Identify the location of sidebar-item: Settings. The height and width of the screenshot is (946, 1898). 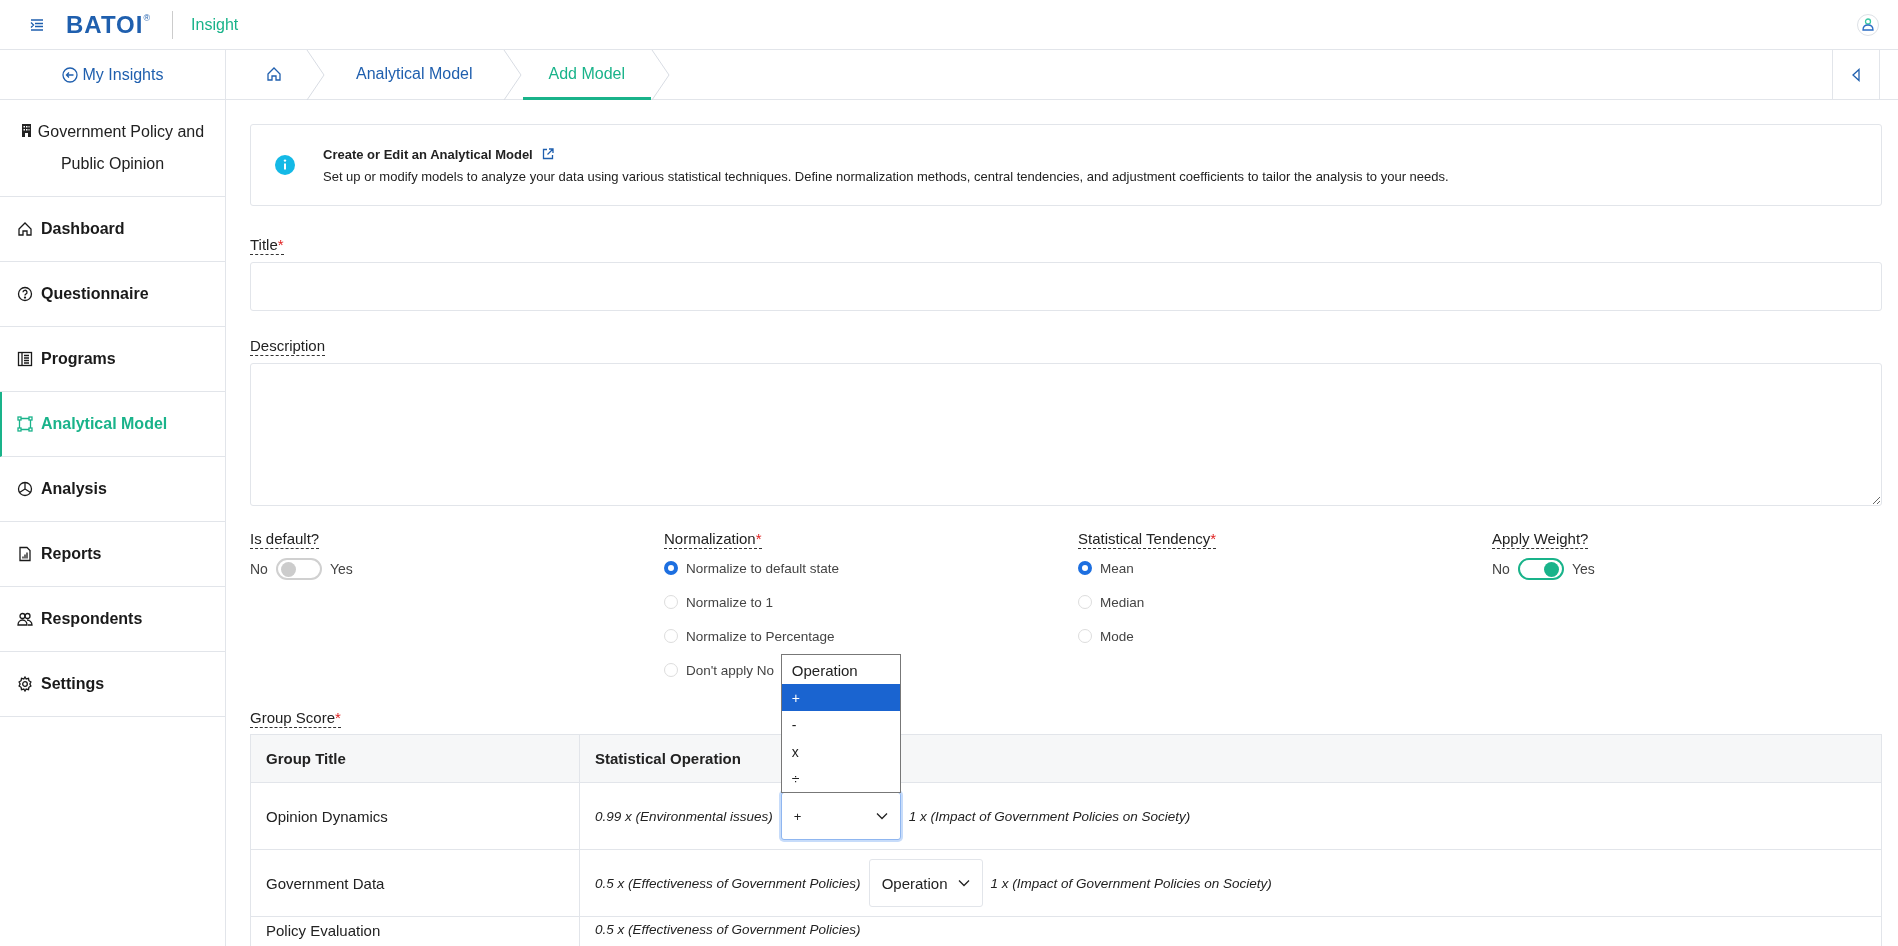
(112, 684).